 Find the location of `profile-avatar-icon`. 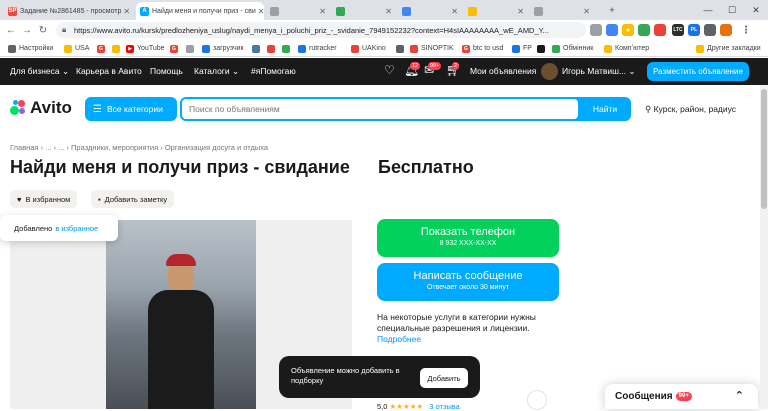

profile-avatar-icon is located at coordinates (726, 30).